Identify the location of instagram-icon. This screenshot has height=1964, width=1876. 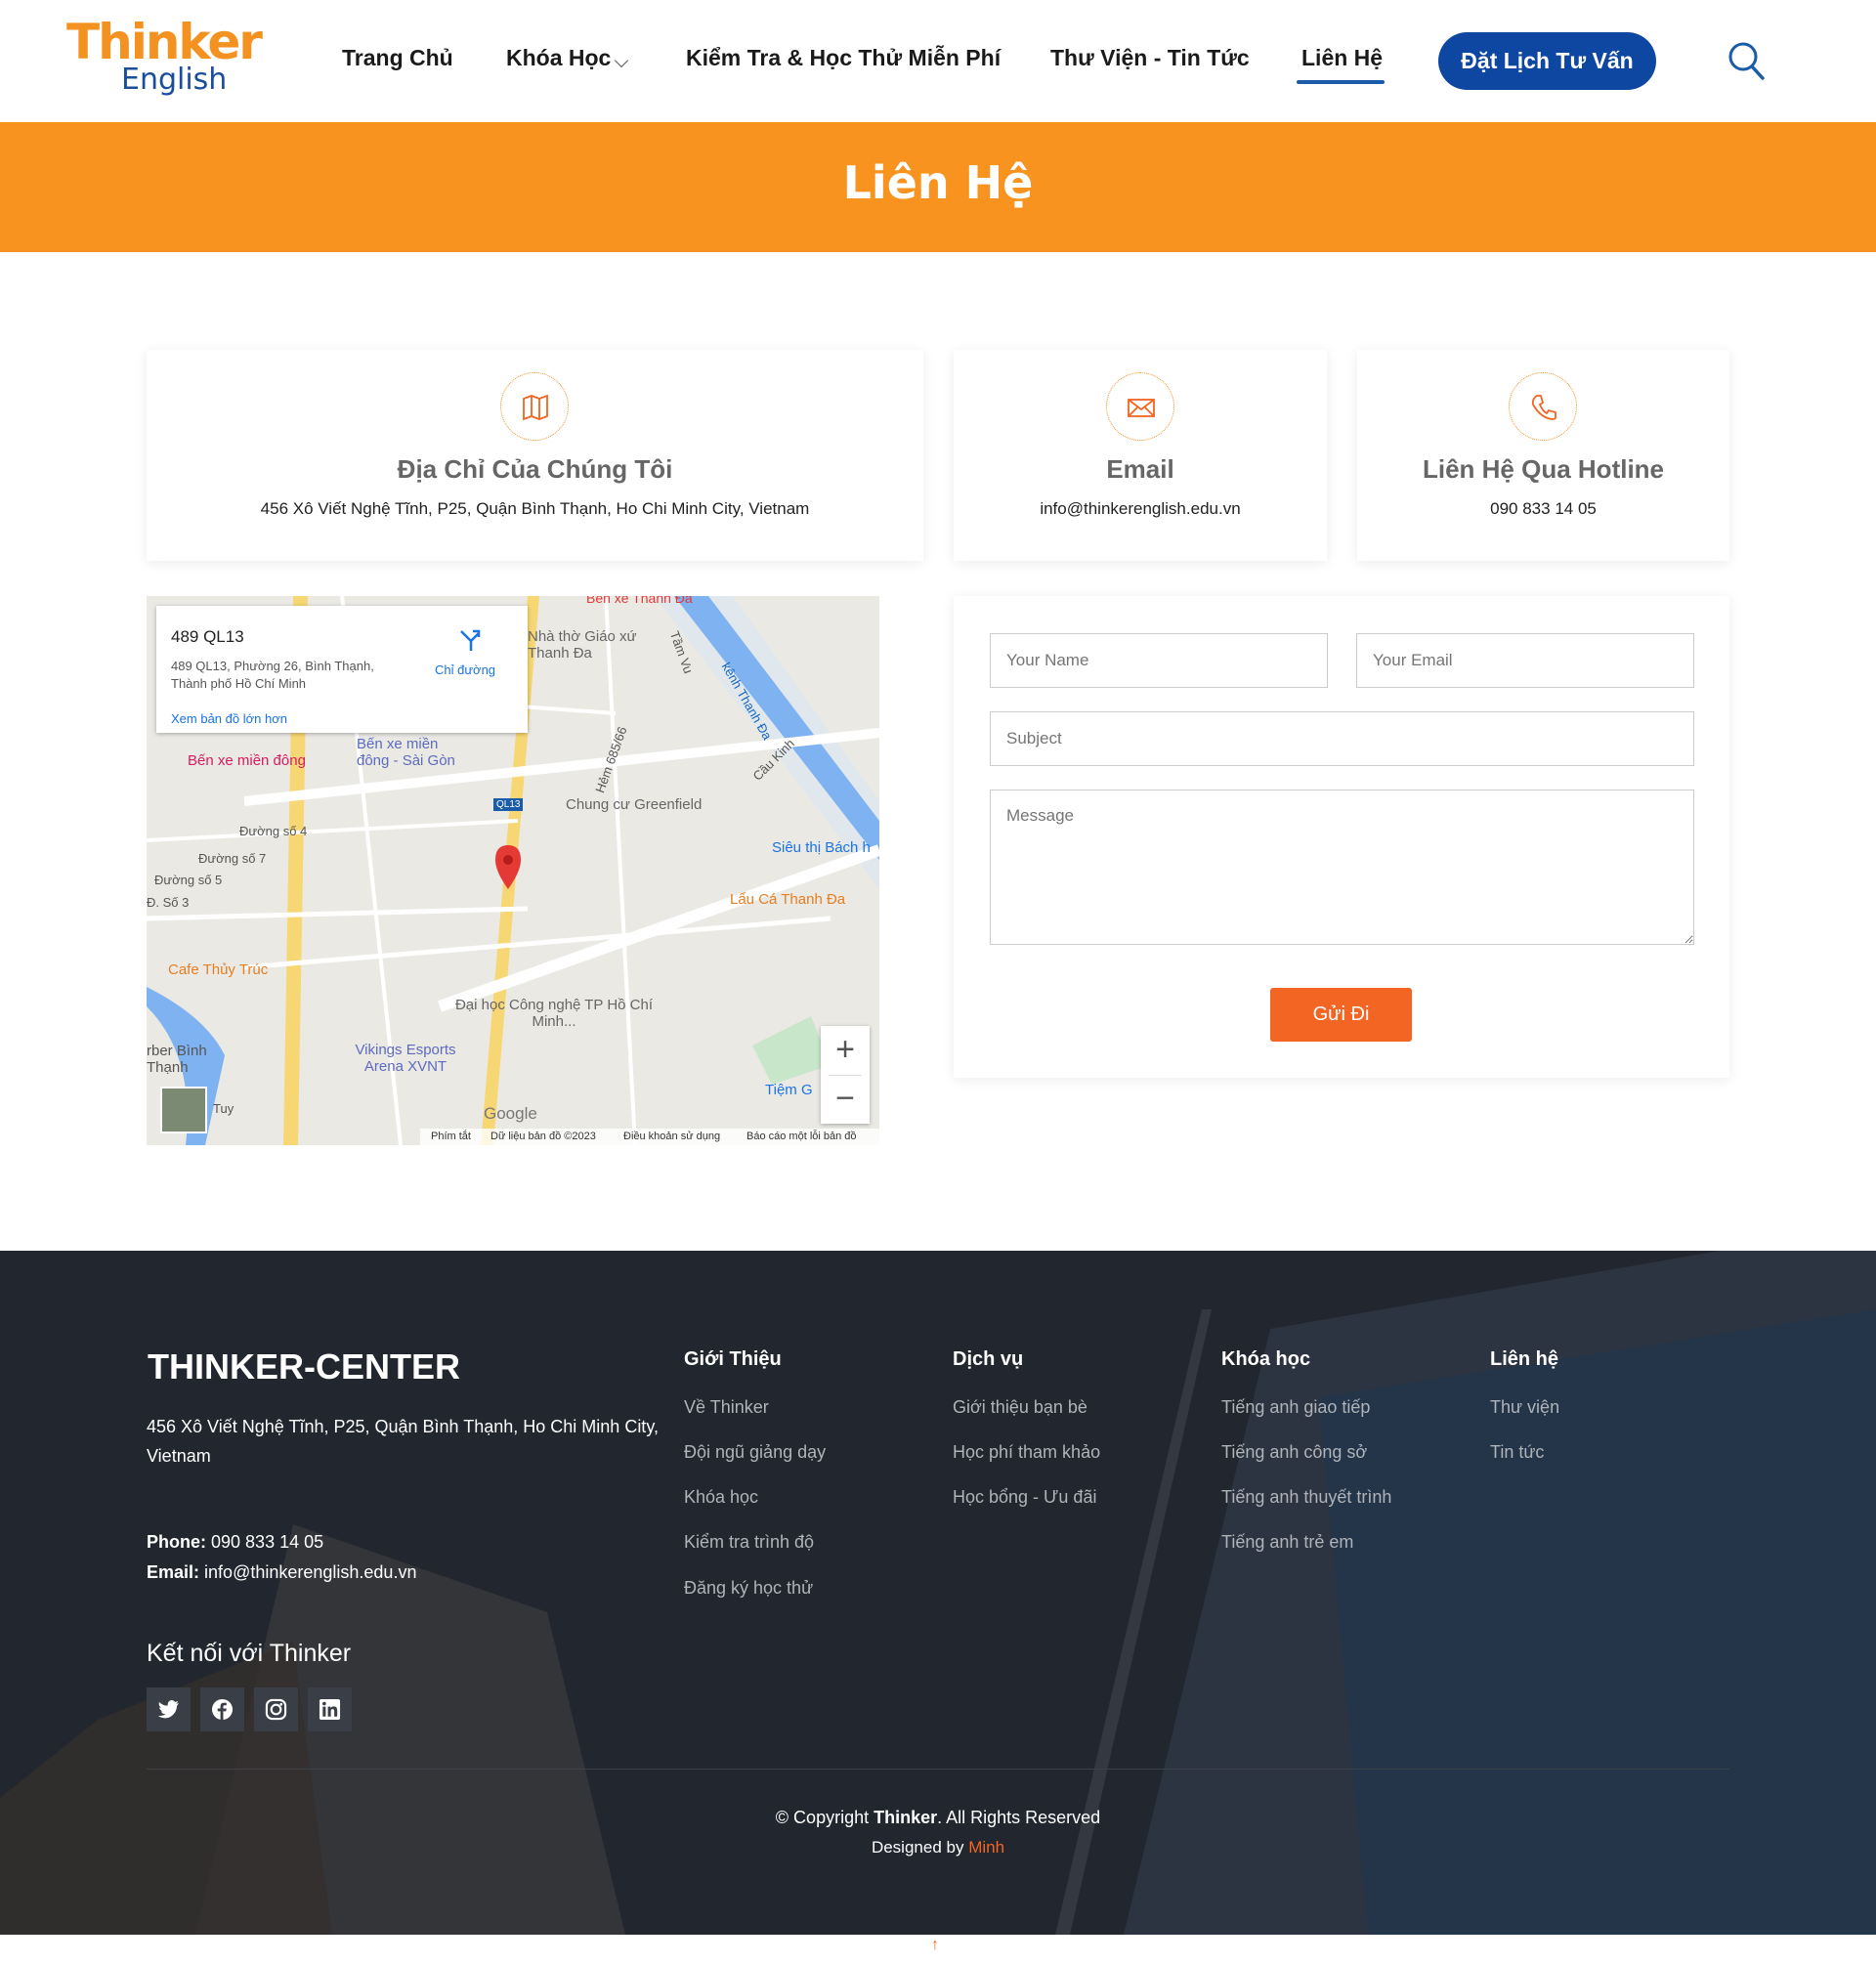
(276, 1709).